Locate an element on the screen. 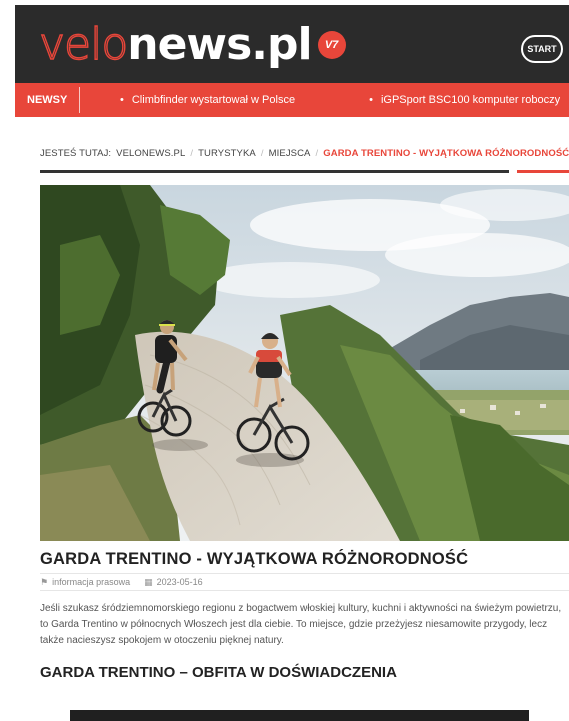 Image resolution: width=569 pixels, height=721 pixels. ticker-item: • Climbfinder wystartował w Polsce is located at coordinates (207, 100).